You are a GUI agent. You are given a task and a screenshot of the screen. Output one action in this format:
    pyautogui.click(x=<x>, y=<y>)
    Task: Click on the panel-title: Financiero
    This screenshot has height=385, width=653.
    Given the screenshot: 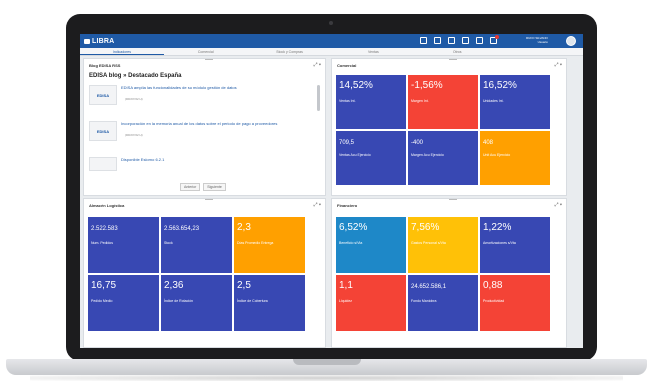 What is the action you would take?
    pyautogui.click(x=347, y=205)
    